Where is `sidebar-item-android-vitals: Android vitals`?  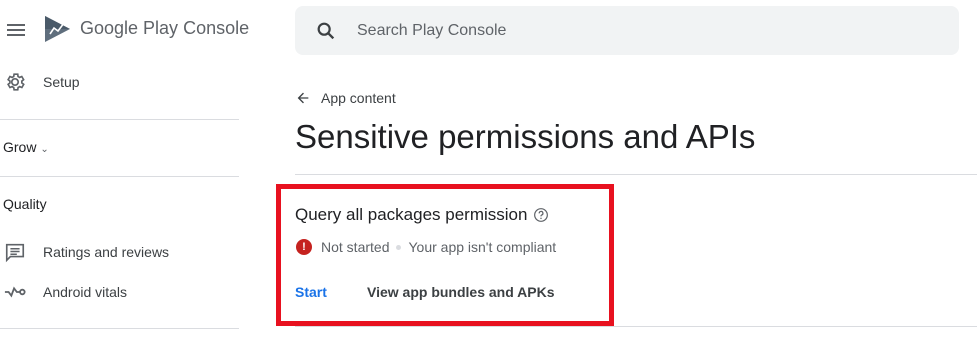 sidebar-item-android-vitals: Android vitals is located at coordinates (63, 292).